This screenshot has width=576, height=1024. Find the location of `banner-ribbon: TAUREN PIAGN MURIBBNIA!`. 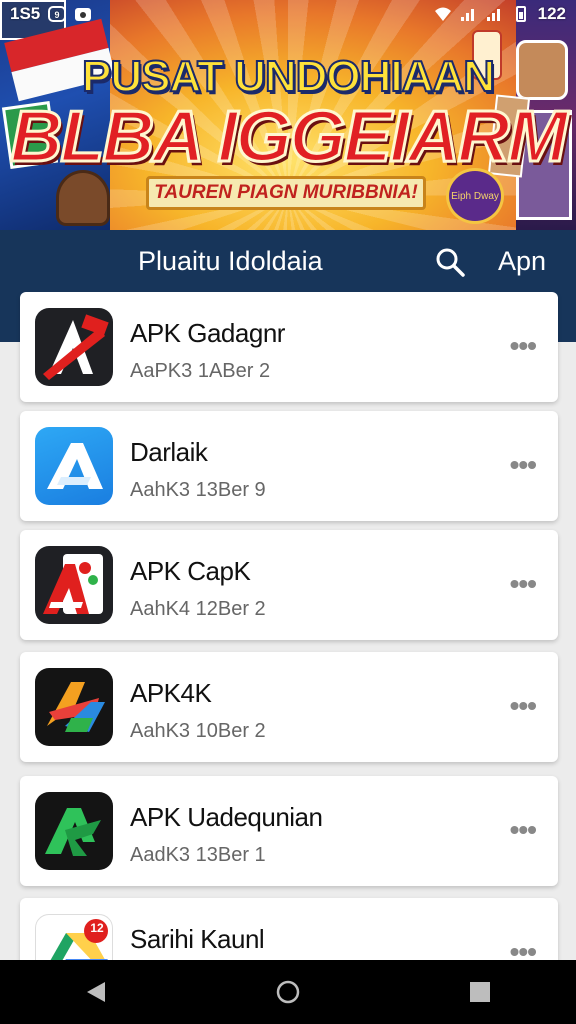

banner-ribbon: TAUREN PIAGN MURIBBNIA! is located at coordinates (286, 193).